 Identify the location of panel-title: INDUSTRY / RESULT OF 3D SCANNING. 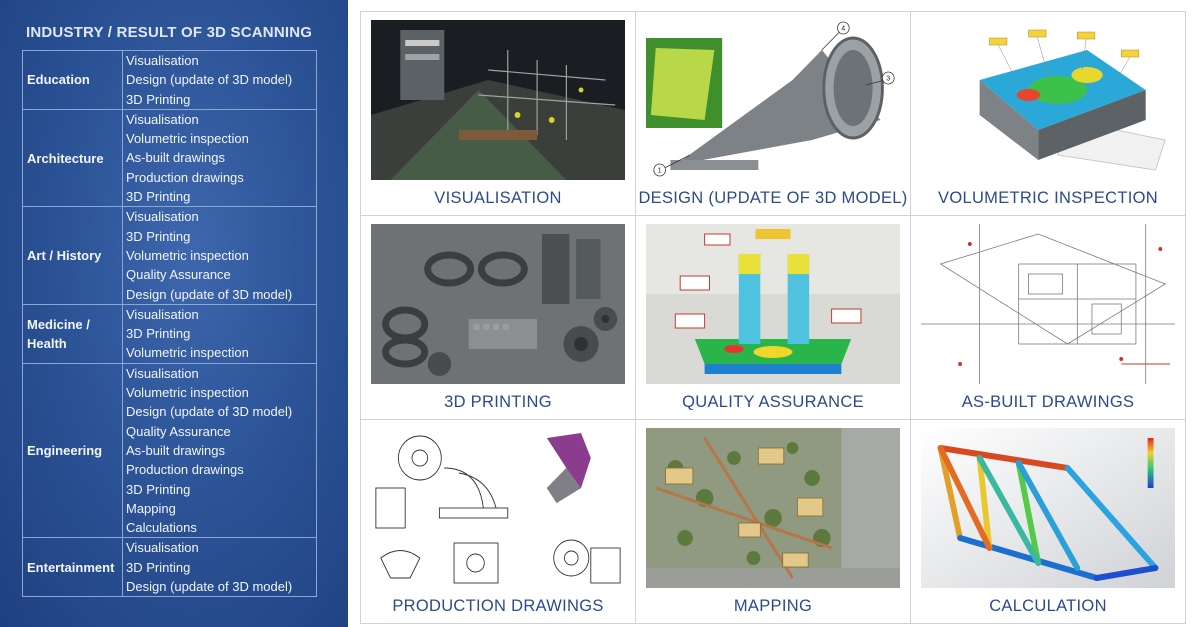
(169, 32).